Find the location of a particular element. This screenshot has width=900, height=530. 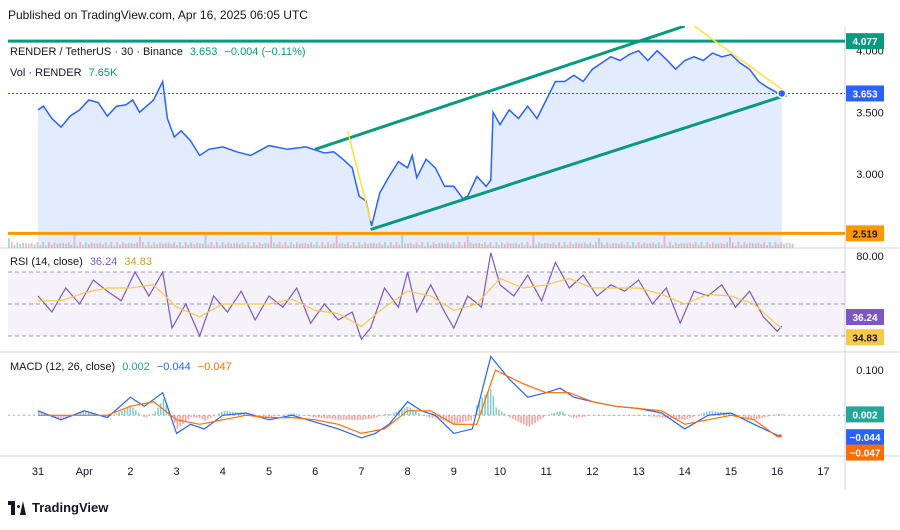

time-axis: 31 Apr 2 3 4 5 6 7 8 9 10 11 12 13 14 15 16 17 is located at coordinates (431, 472).